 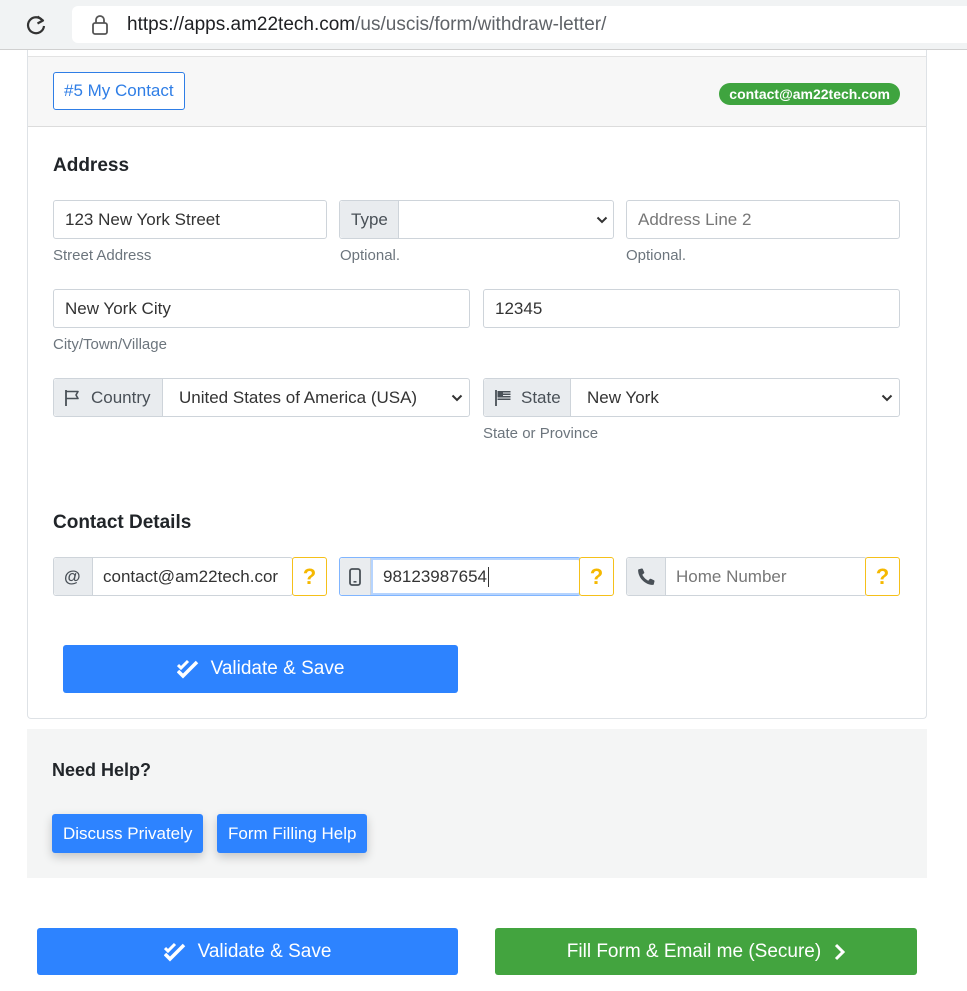 I want to click on need-help-heading: Need Help?, so click(x=102, y=770).